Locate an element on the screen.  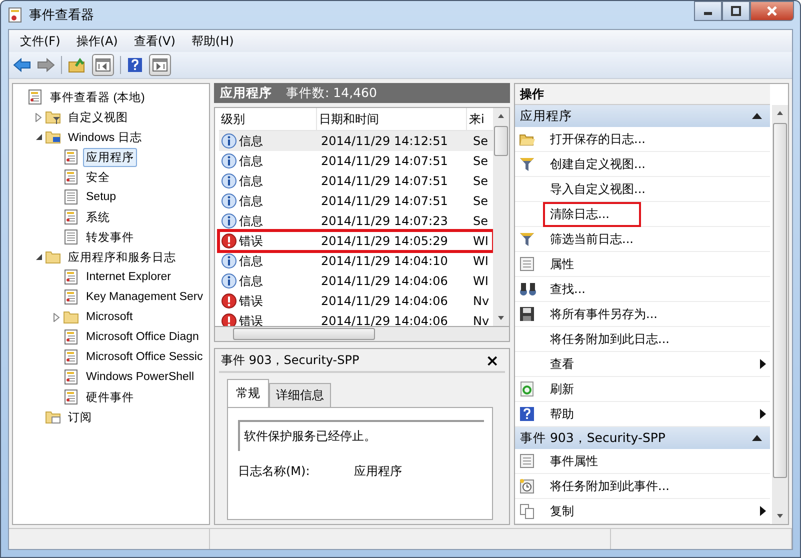
maximize-icon is located at coordinates (736, 11).